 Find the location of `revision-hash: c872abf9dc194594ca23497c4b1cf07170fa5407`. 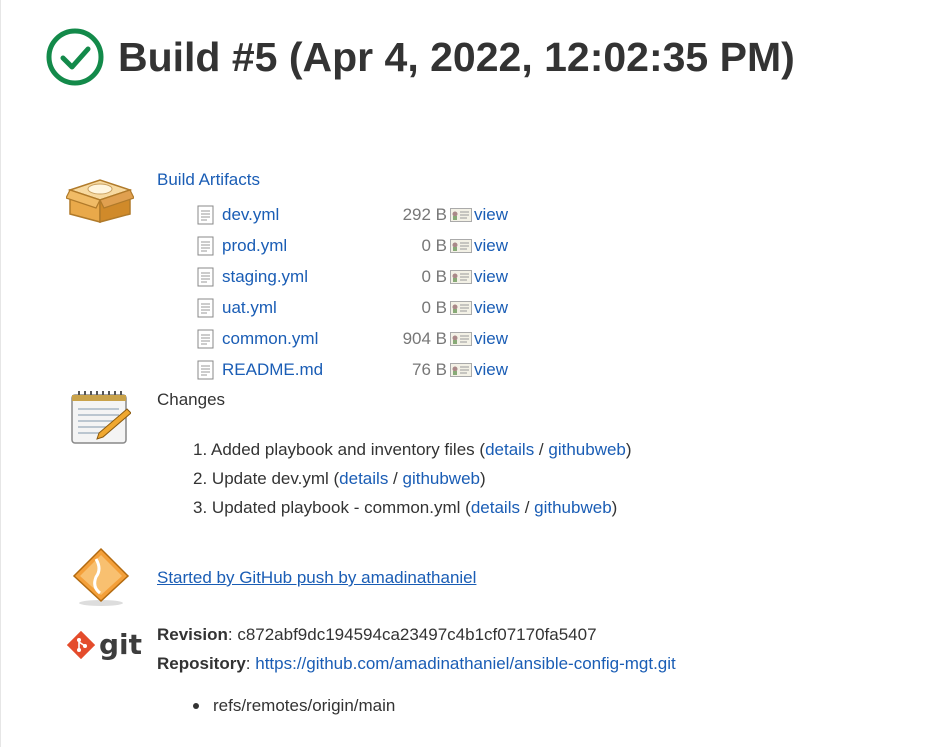

revision-hash: c872abf9dc194594ca23497c4b1cf07170fa5407 is located at coordinates (417, 634).